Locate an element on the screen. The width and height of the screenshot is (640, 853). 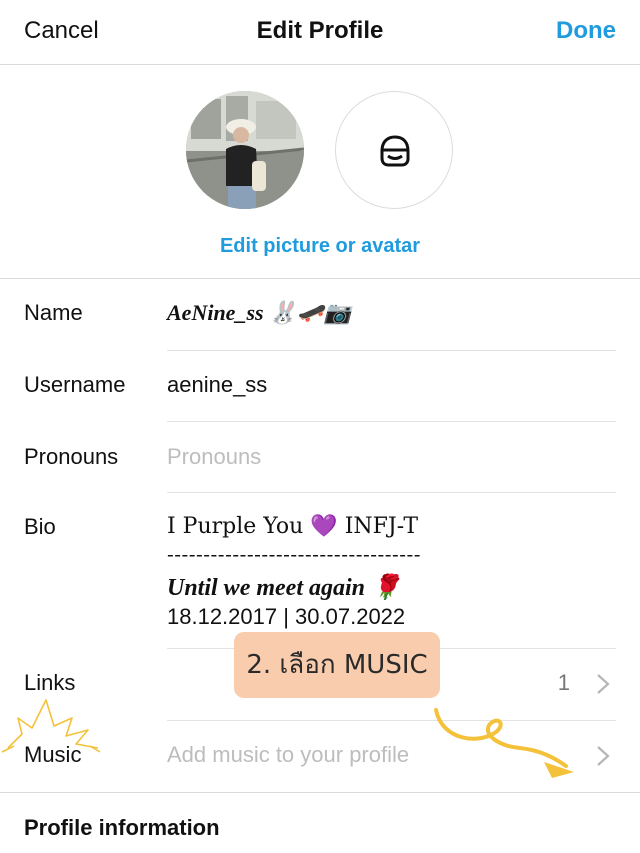
avatar-button is located at coordinates (394, 150).